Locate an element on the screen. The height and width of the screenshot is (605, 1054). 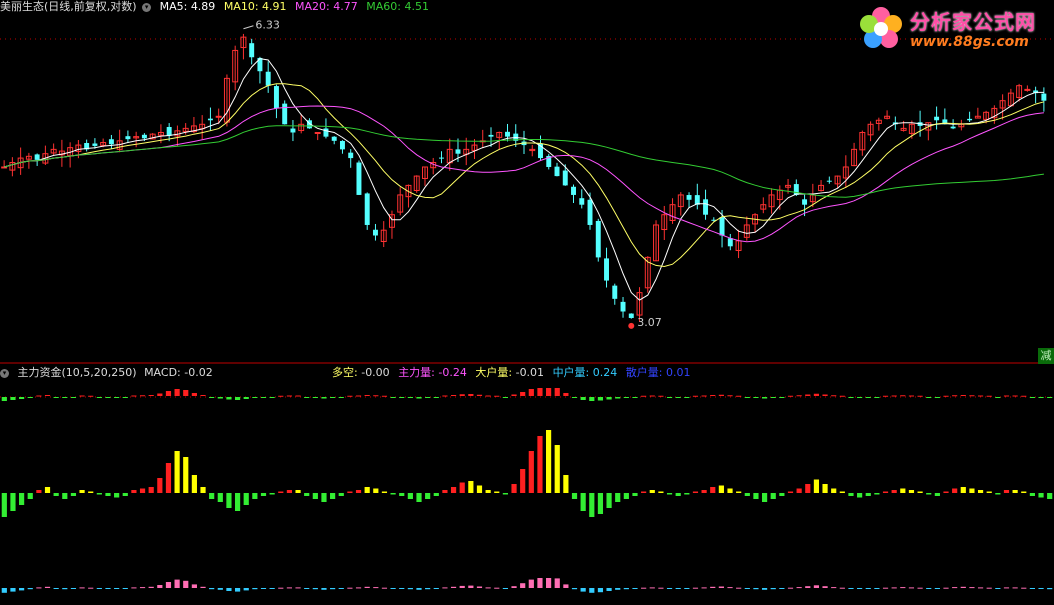
ma20-legend: MA20: 4.77 is located at coordinates (326, 6).